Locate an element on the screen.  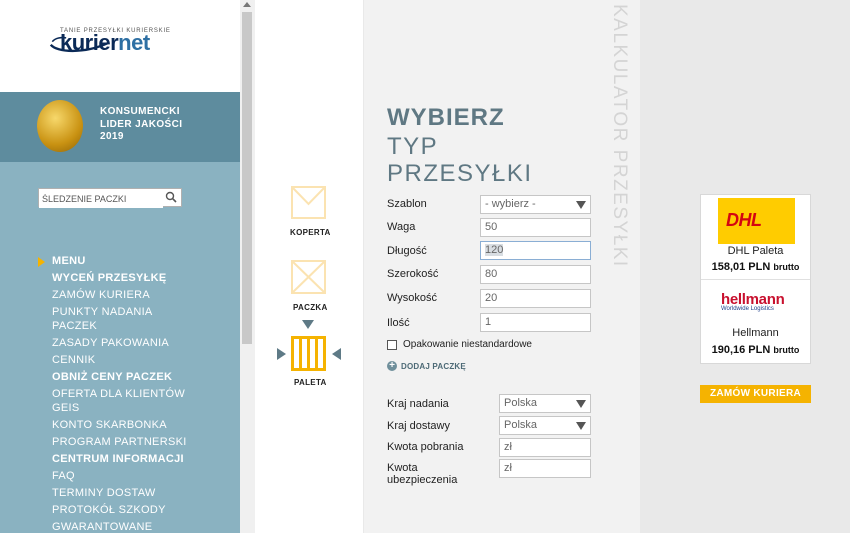
type-label-pallet: PALETA is located at coordinates (310, 382).